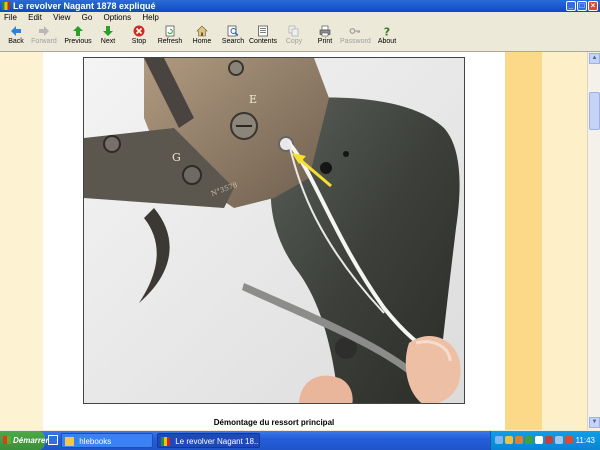  What do you see at coordinates (253, 99) in the screenshot?
I see `photo-mark-e: E` at bounding box center [253, 99].